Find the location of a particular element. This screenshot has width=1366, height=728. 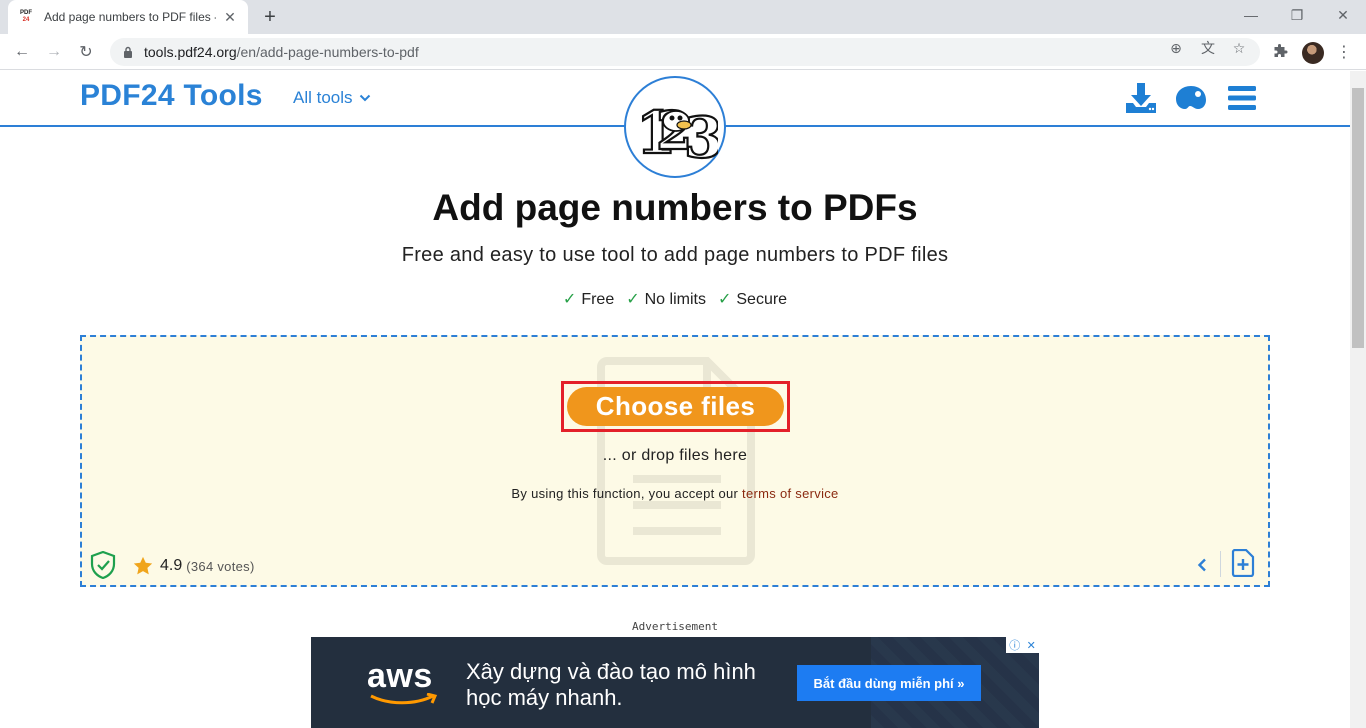

site-logo-text: PDF24 Tools is located at coordinates (171, 96).